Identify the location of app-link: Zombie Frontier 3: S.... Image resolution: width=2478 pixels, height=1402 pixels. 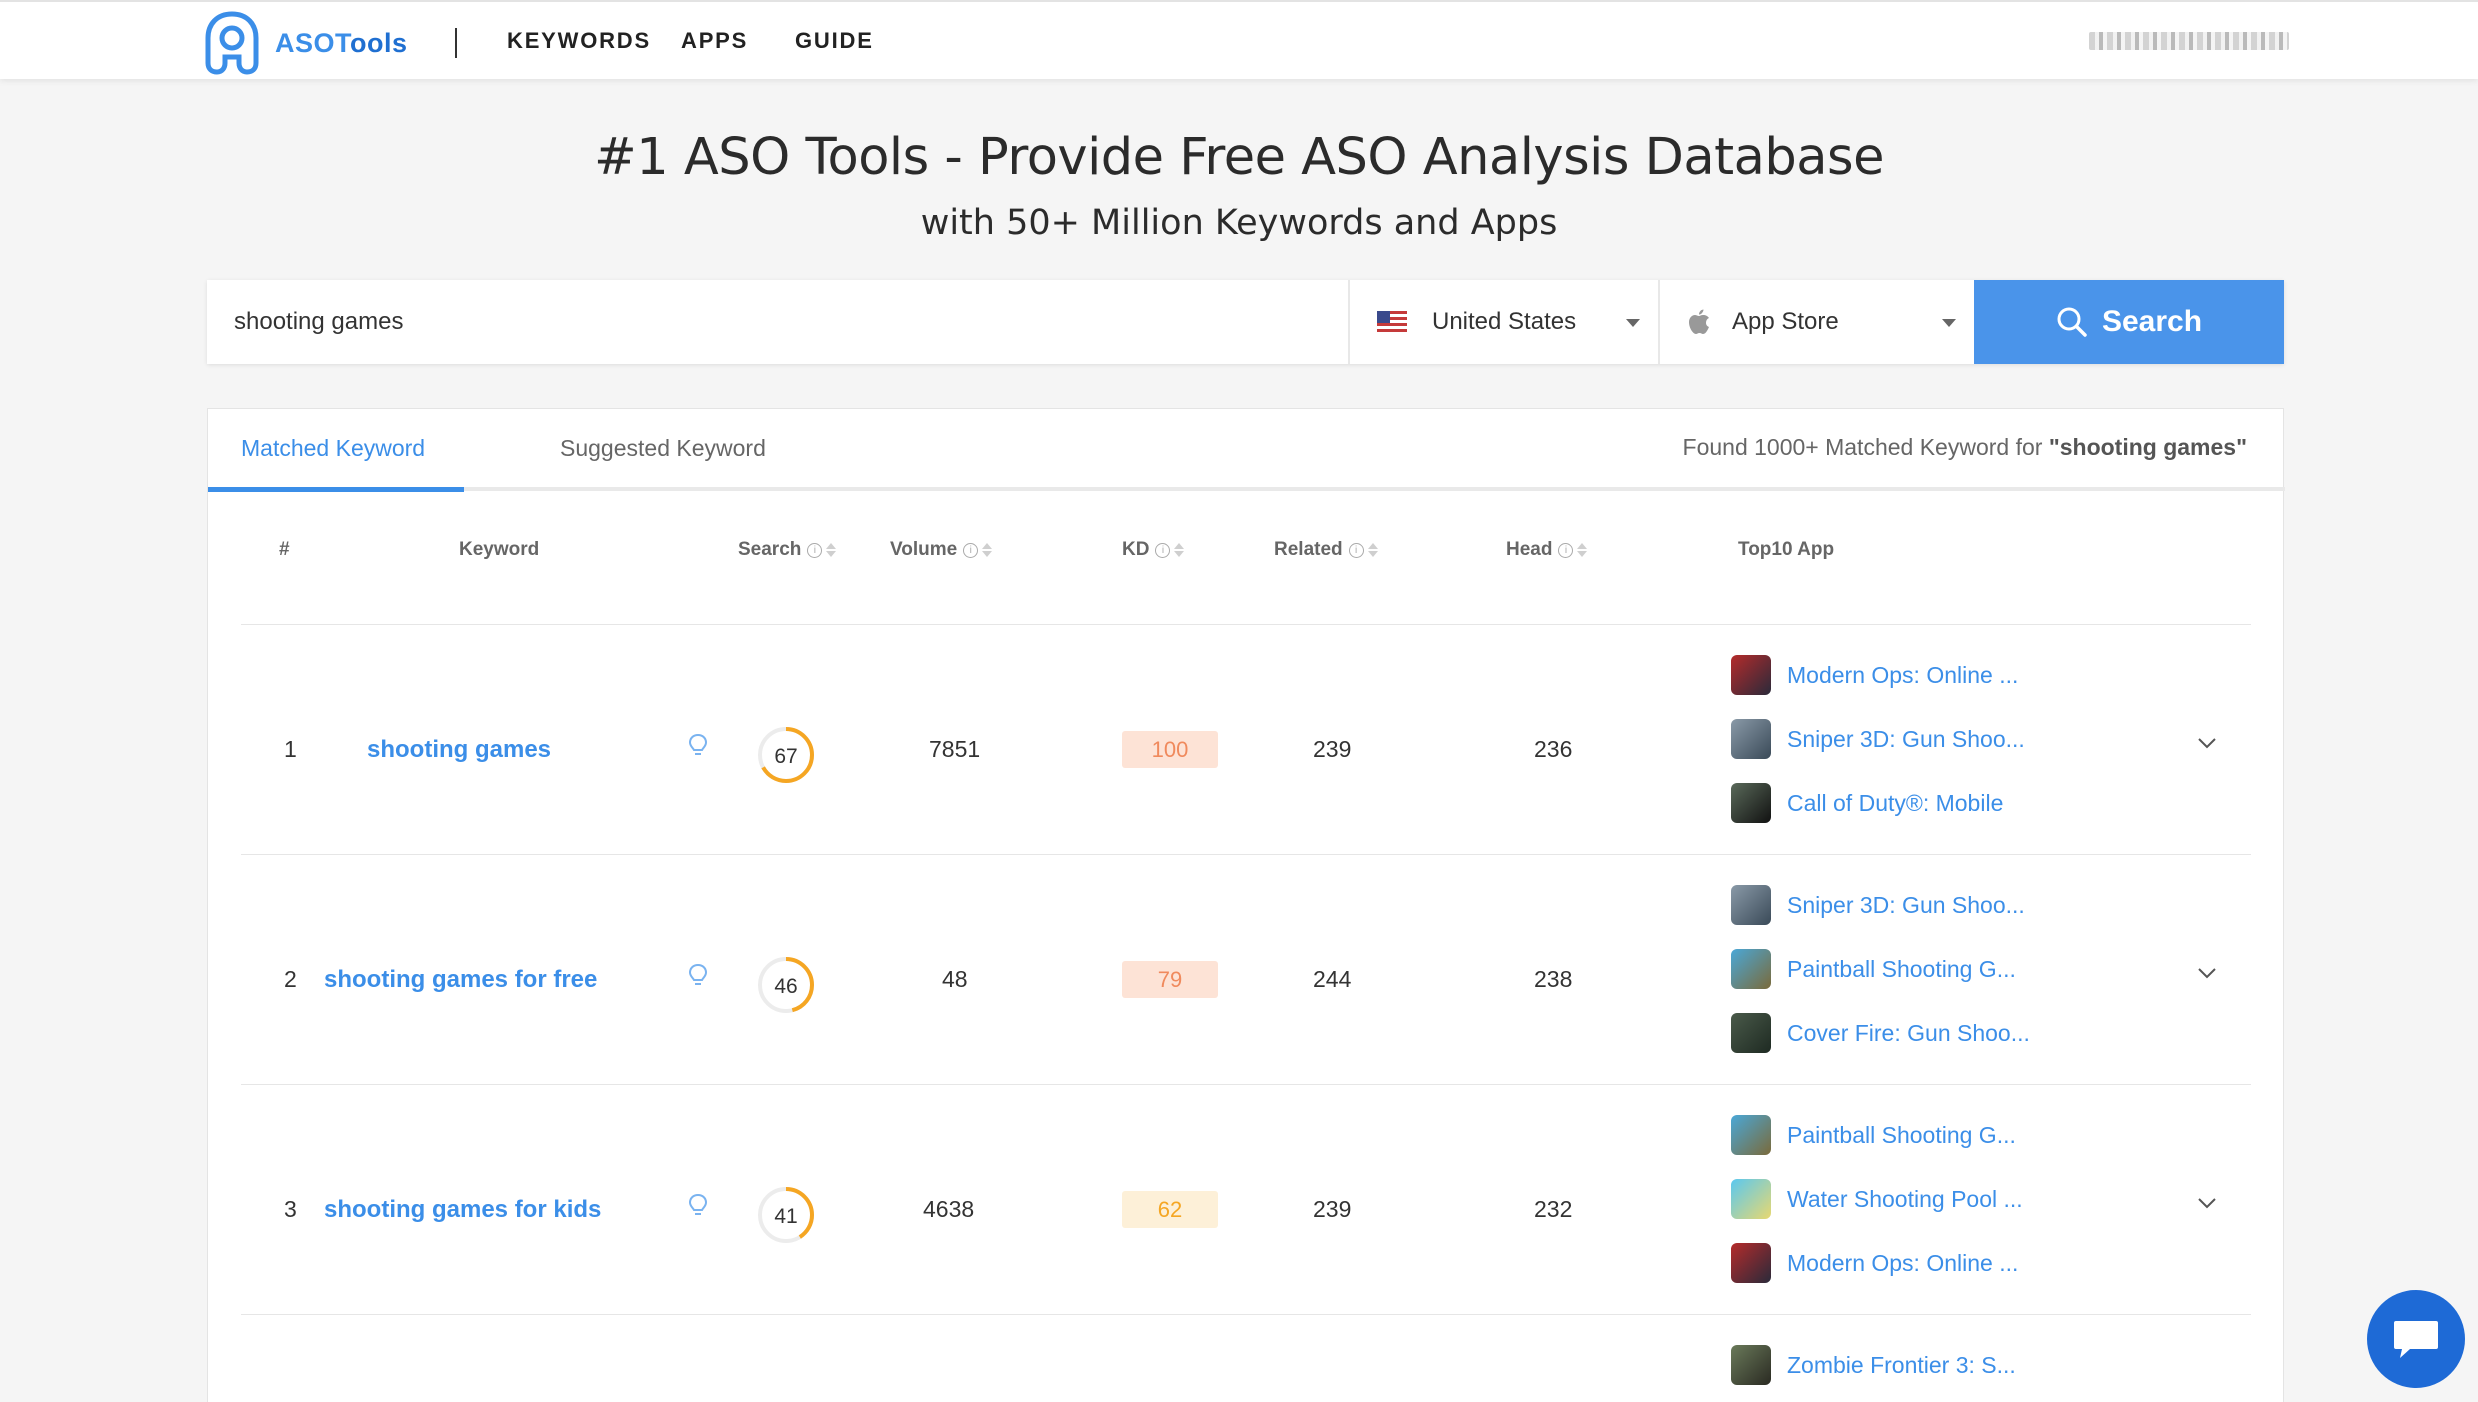
(1873, 1365).